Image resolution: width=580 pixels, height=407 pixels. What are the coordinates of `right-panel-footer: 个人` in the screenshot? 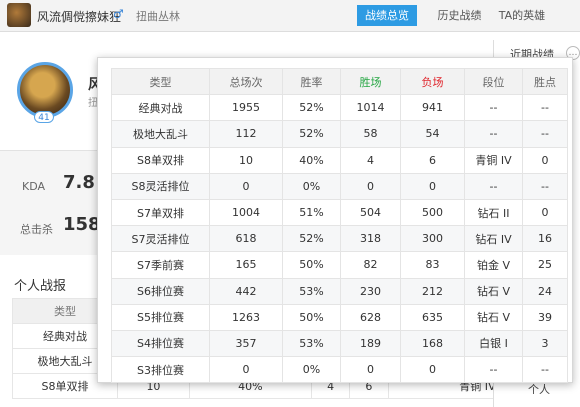 It's located at (539, 389).